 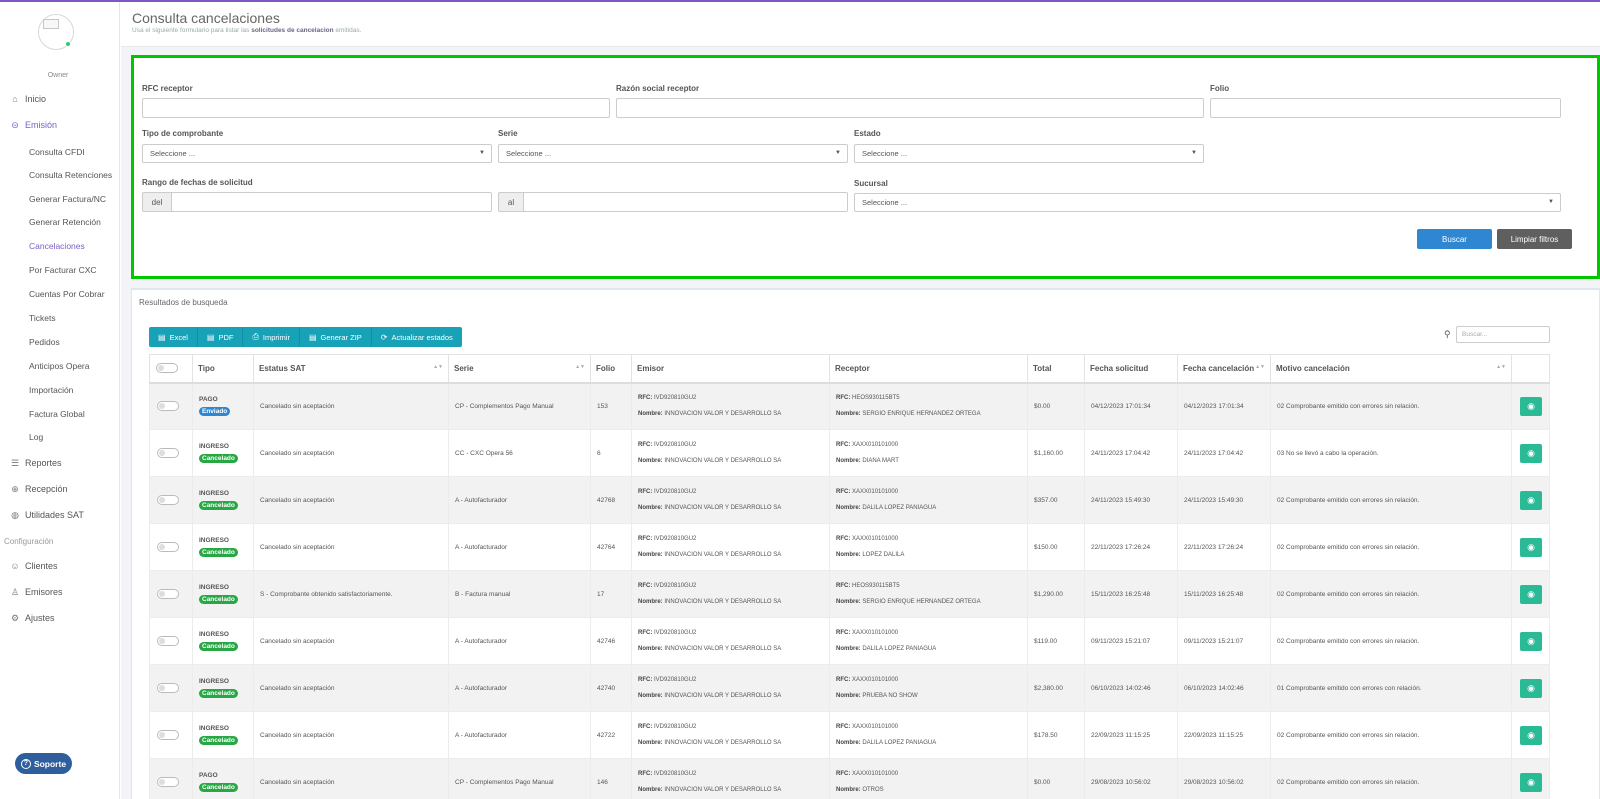 I want to click on subnav-pedidos: Pedidos, so click(x=44, y=342).